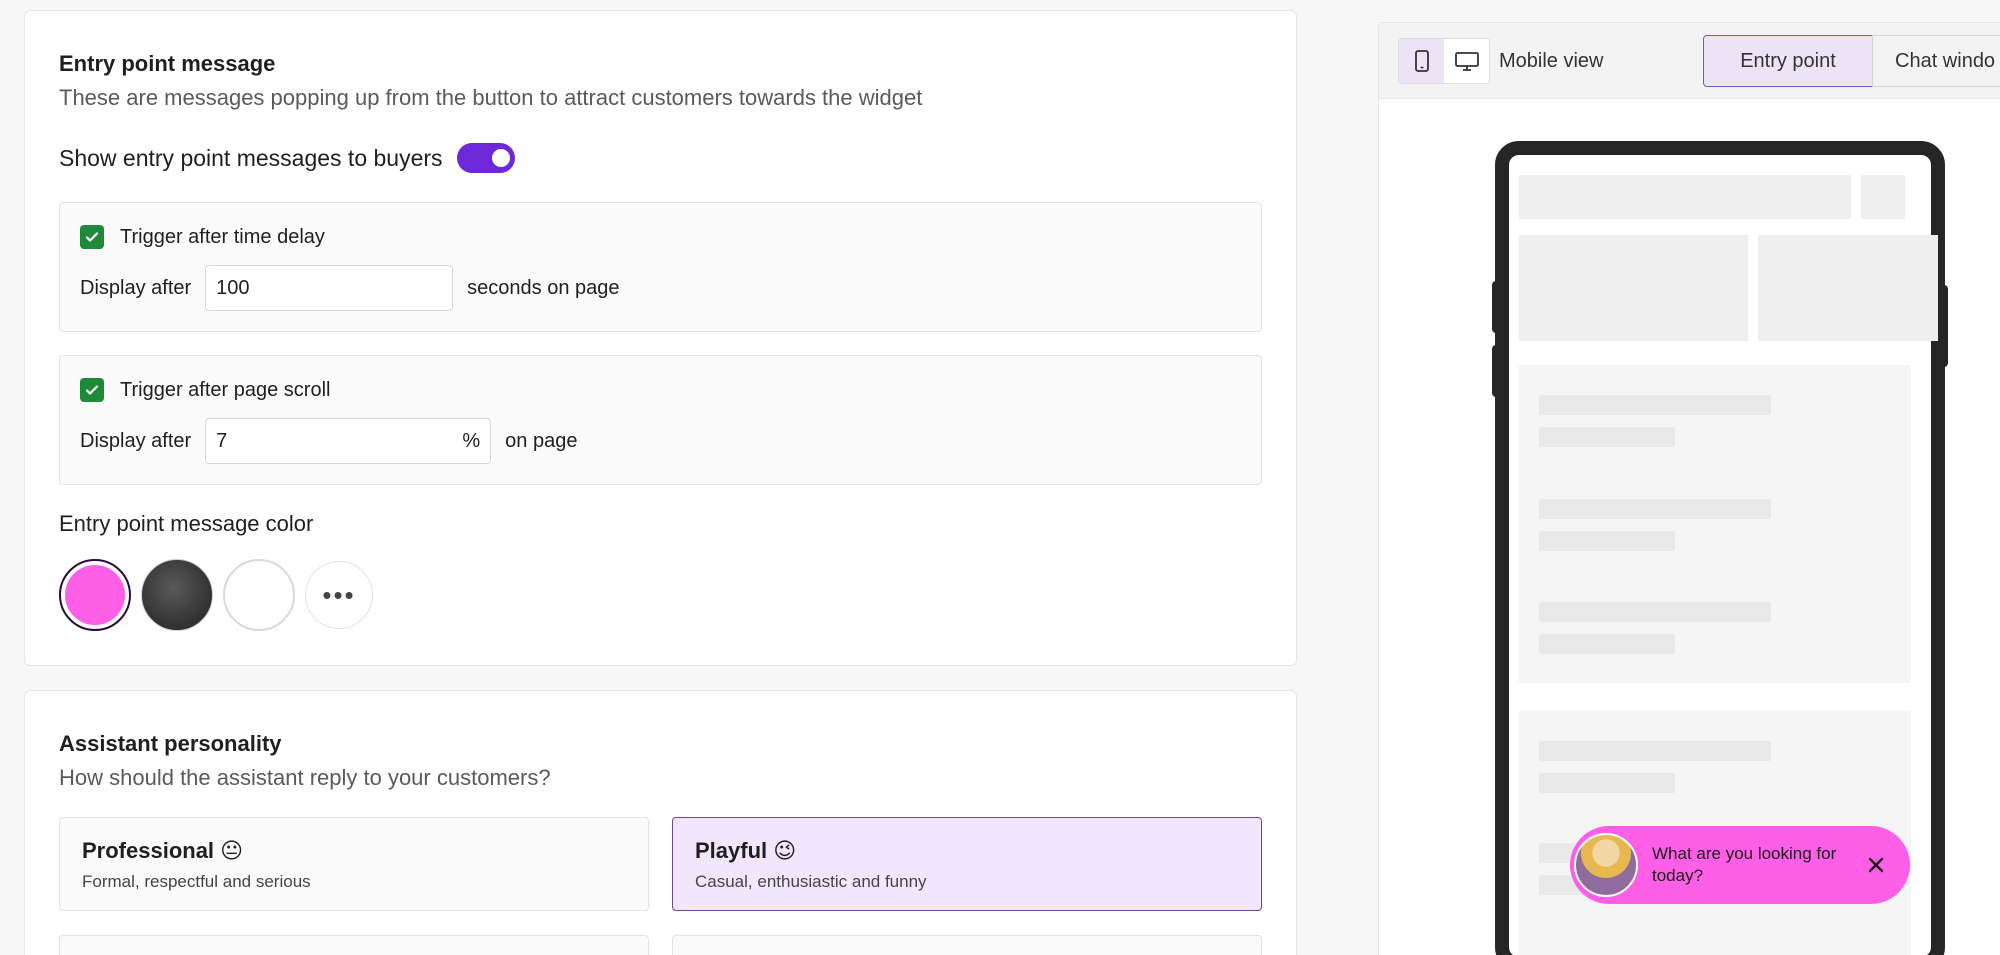  I want to click on skeleton-header-button, so click(1883, 197).